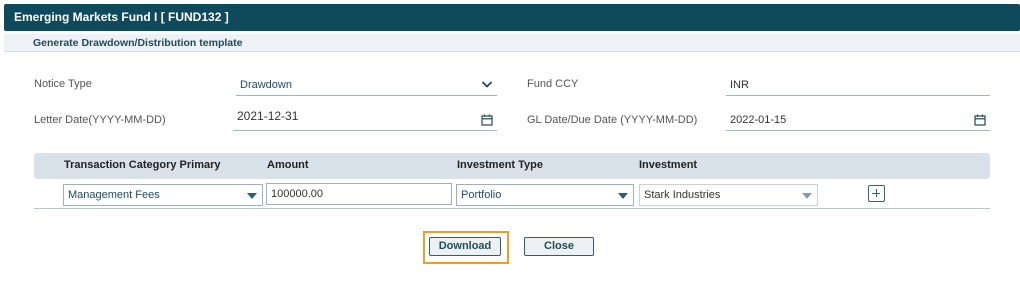 The width and height of the screenshot is (1020, 282). Describe the element at coordinates (668, 165) in the screenshot. I see `column-header-investment: Investment` at that location.